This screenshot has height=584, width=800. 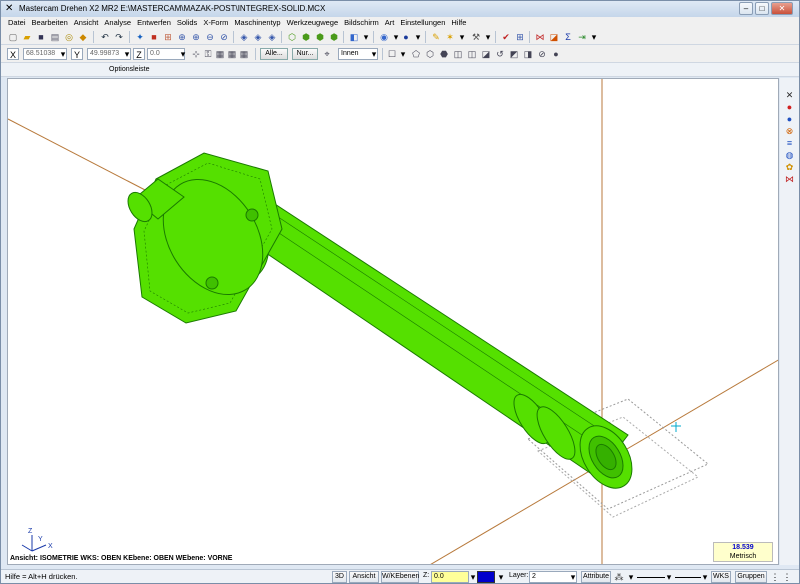 What do you see at coordinates (582, 37) in the screenshot?
I see `post-icon: ⇥` at bounding box center [582, 37].